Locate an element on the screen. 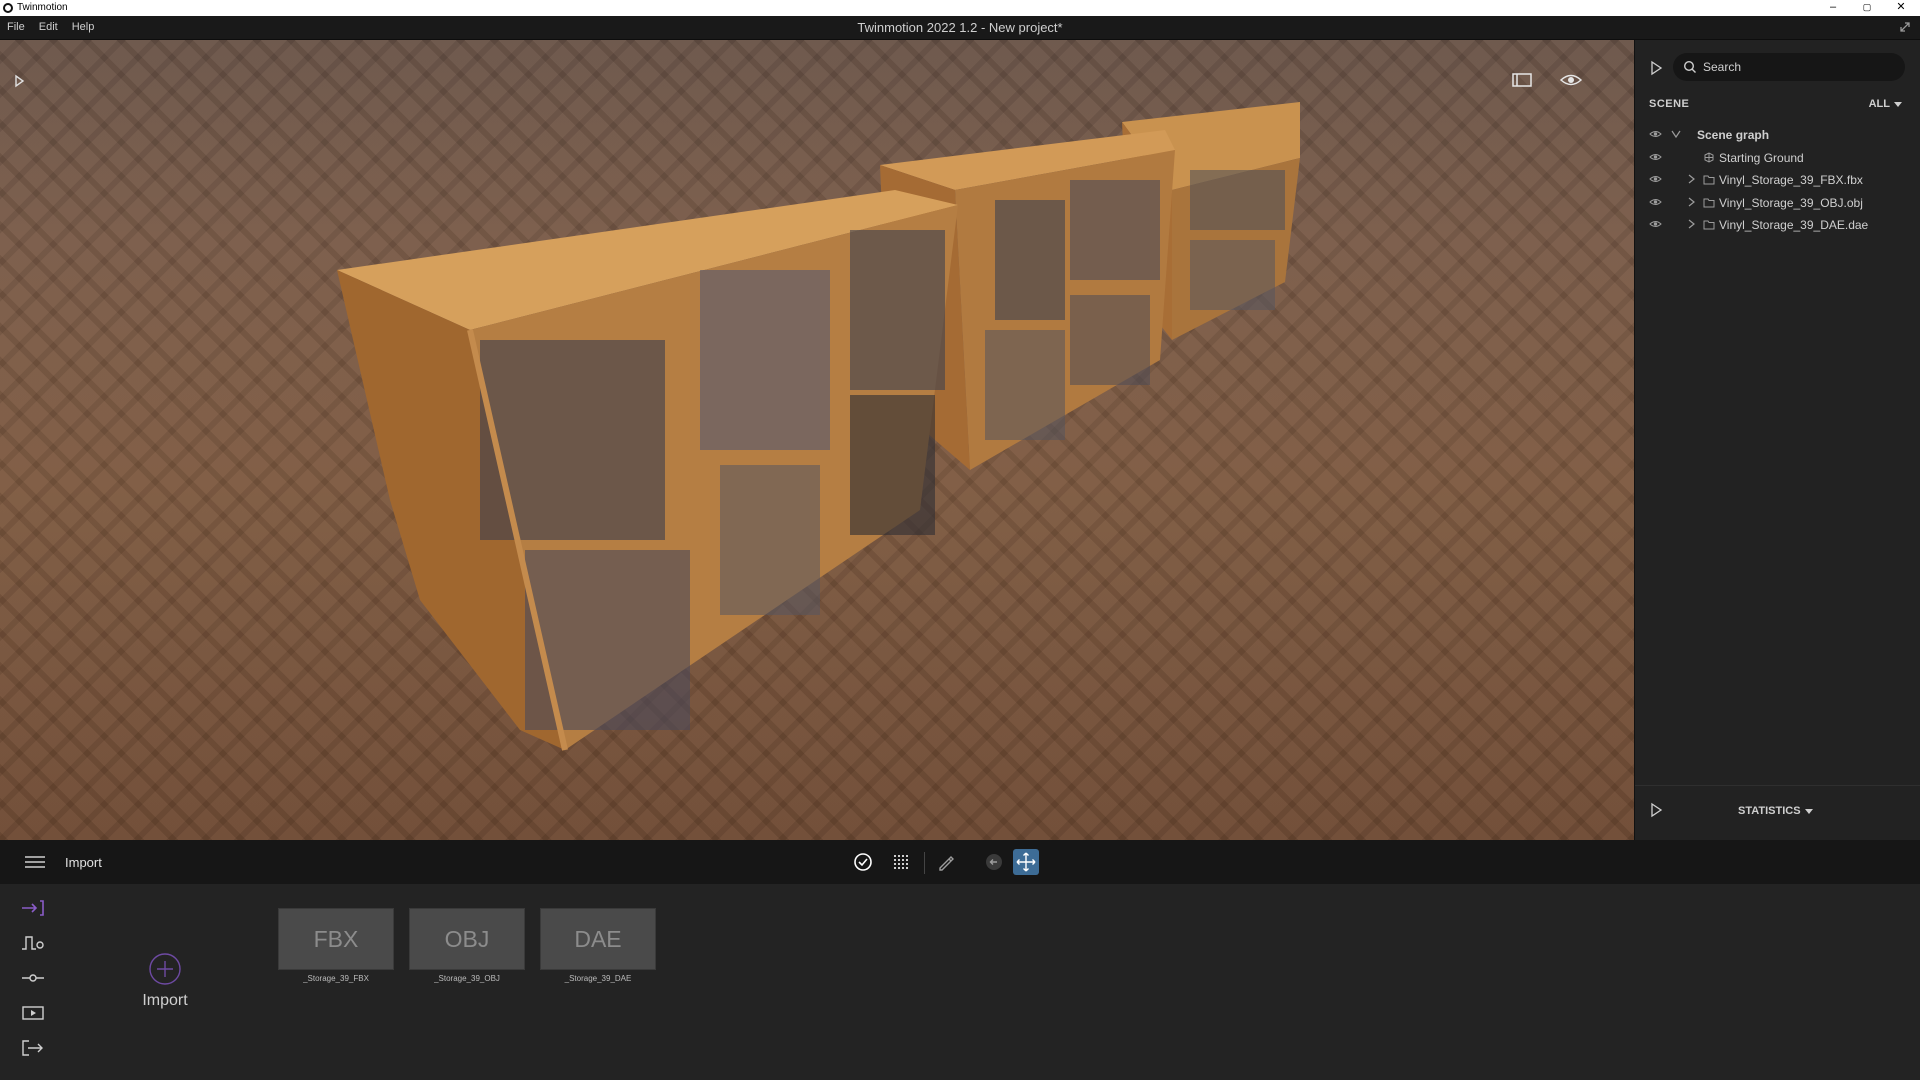 The height and width of the screenshot is (1080, 1920). statistics-bar: STATISTICS is located at coordinates (1777, 812).